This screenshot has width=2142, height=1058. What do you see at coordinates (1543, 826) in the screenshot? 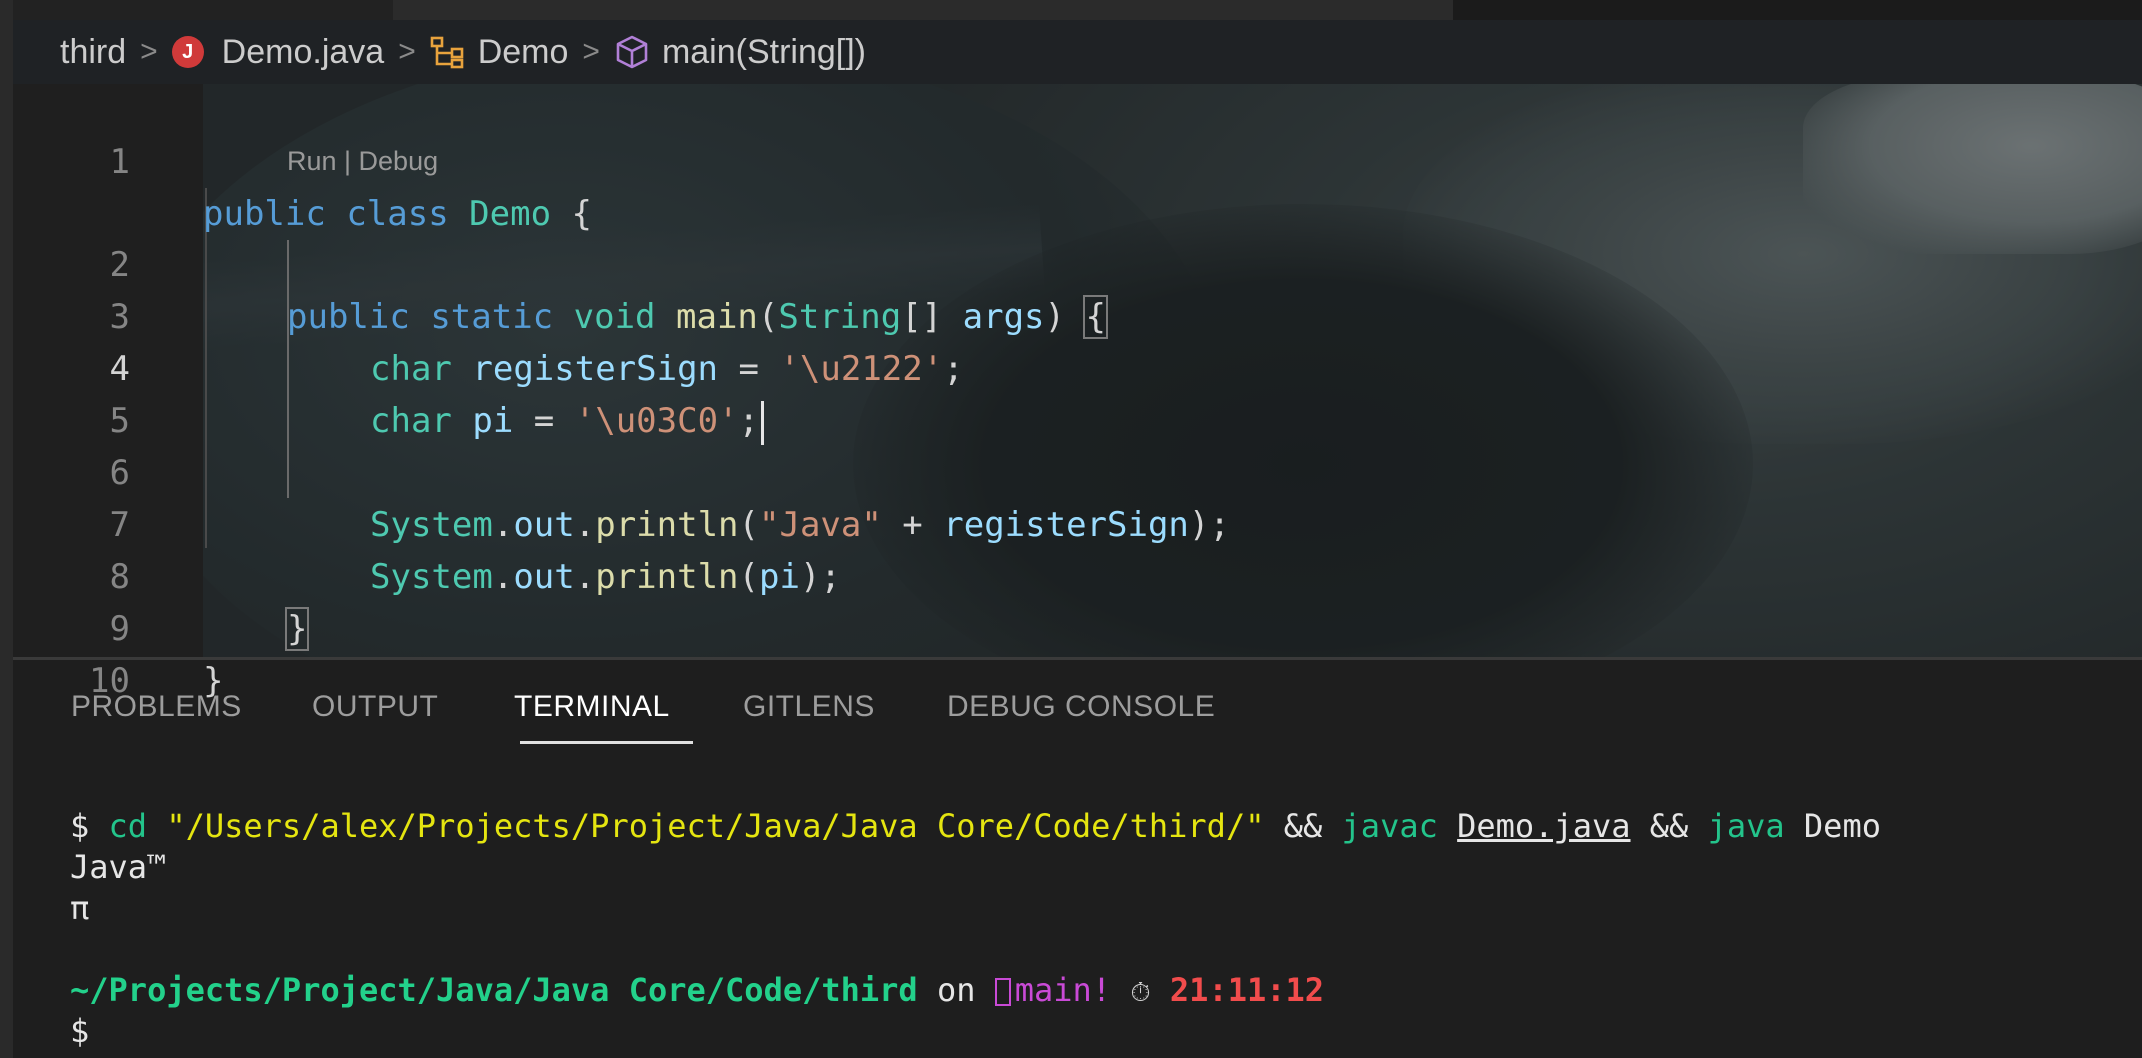
I see `file-link: Demo.java` at bounding box center [1543, 826].